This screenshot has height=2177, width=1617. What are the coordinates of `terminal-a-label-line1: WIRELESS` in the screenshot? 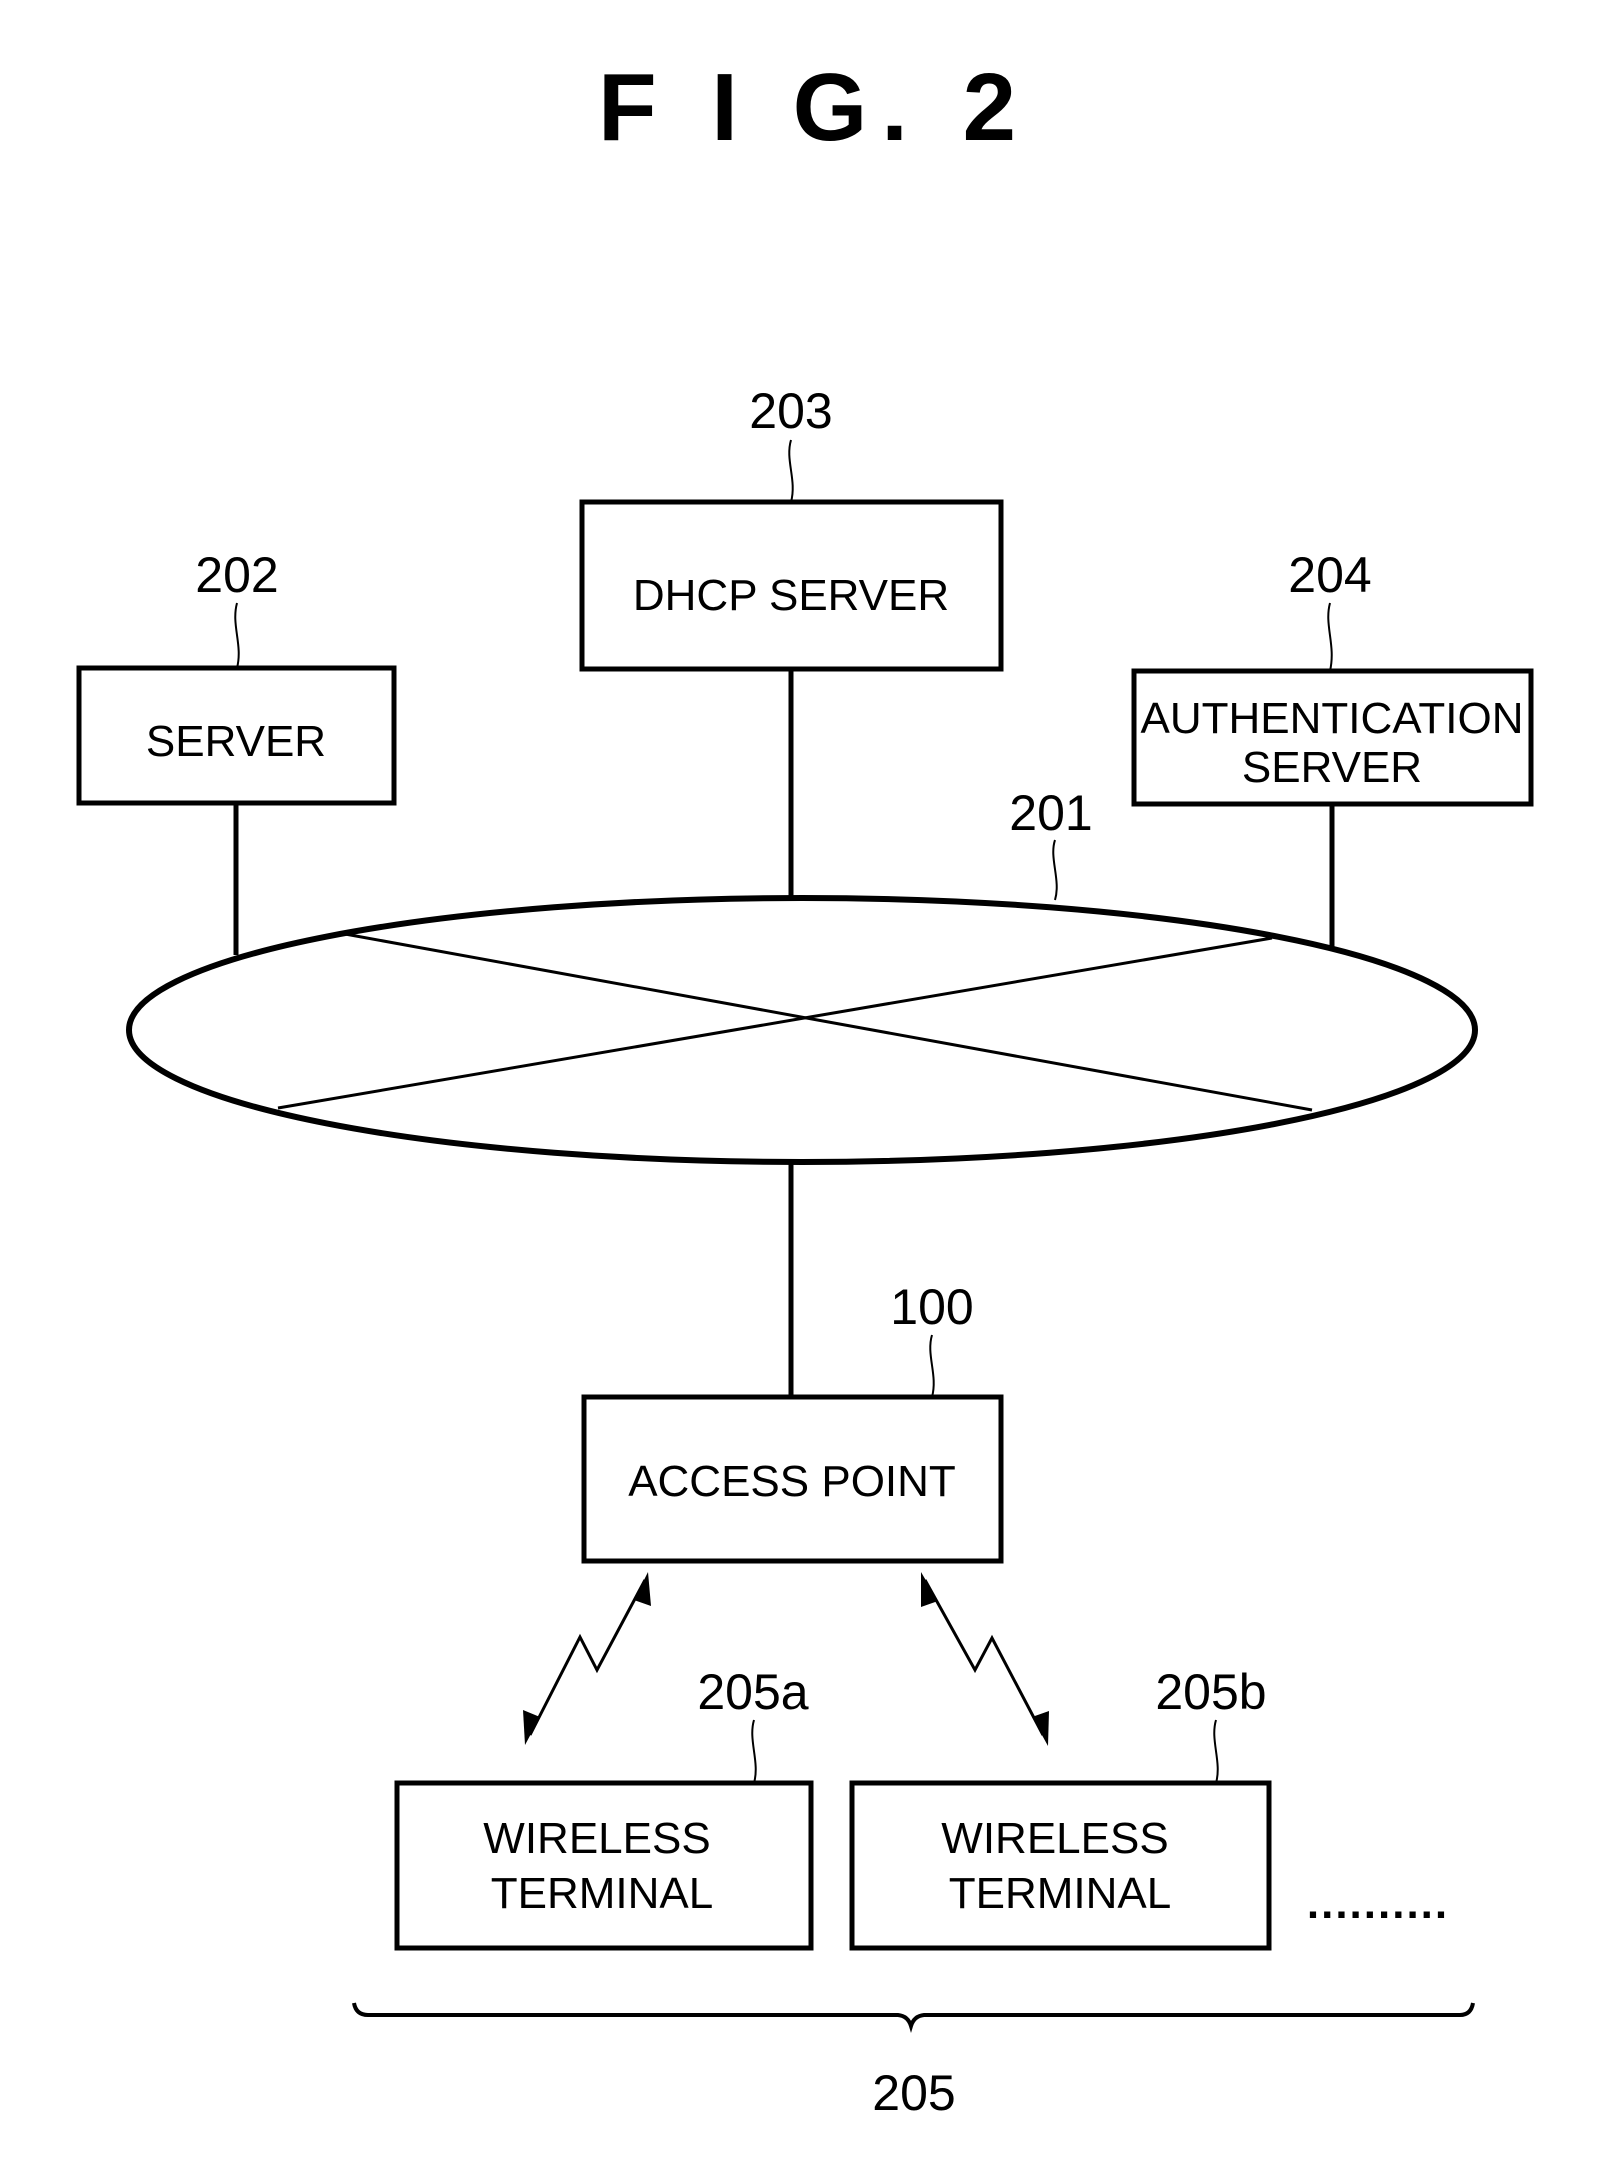 It's located at (596, 1838).